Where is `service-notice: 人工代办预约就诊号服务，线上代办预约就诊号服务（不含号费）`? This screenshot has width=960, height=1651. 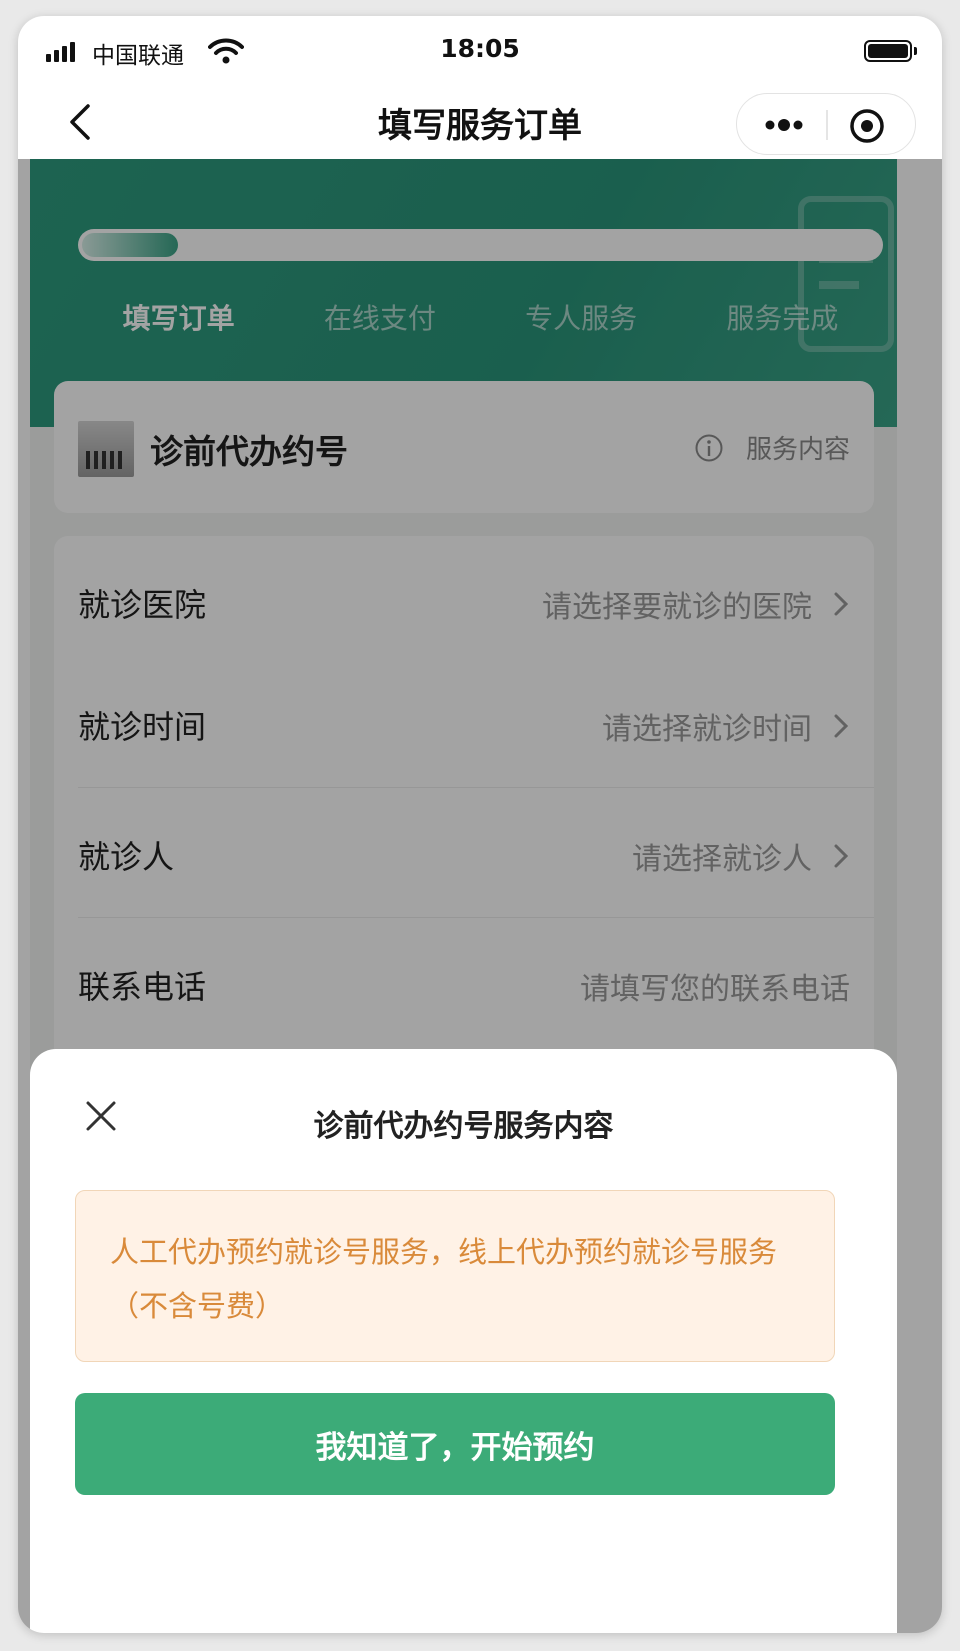
service-notice: 人工代办预约就诊号服务，线上代办预约就诊号服务（不含号费） is located at coordinates (455, 1276).